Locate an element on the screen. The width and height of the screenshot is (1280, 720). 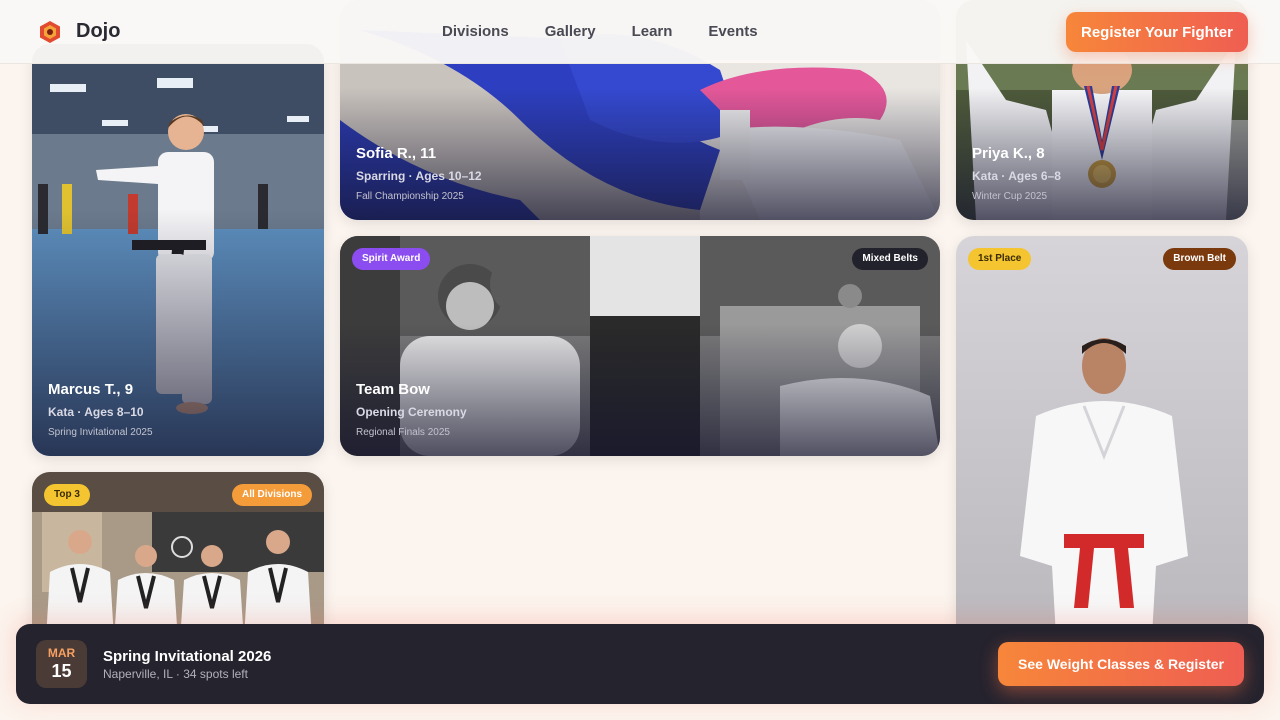
brown-belt-badge: Brown Belt is located at coordinates (1199, 259).